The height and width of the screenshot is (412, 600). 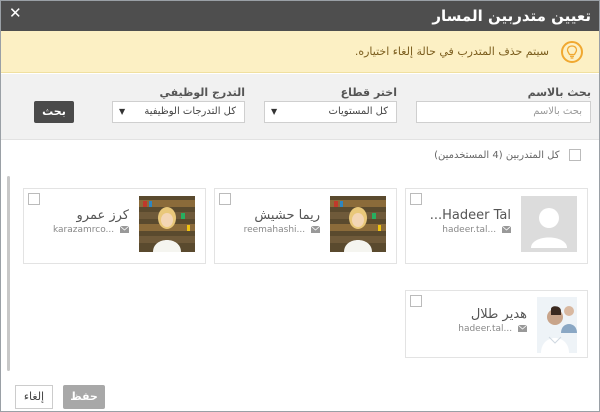 What do you see at coordinates (34, 397) in the screenshot?
I see `cancel-button: إلغاء` at bounding box center [34, 397].